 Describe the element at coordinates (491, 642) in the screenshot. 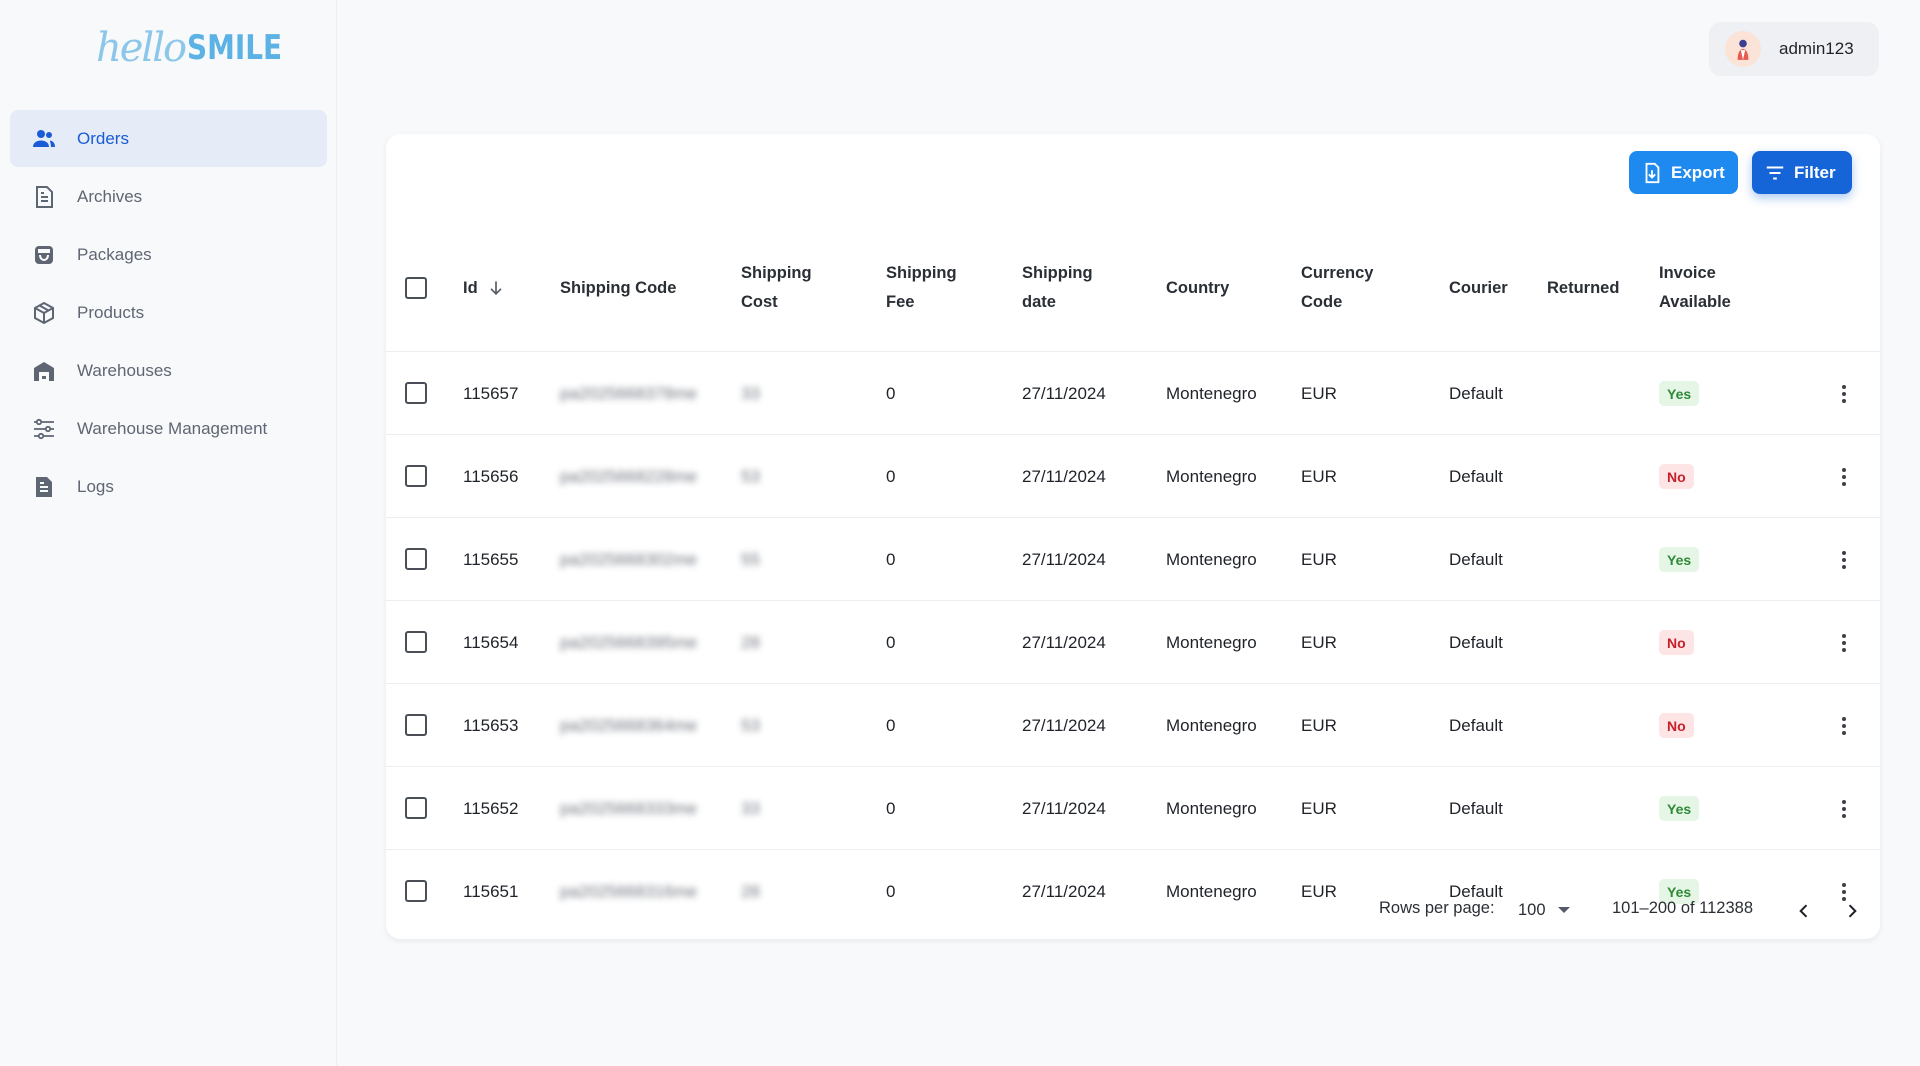

I see `cell-id: 115654` at that location.